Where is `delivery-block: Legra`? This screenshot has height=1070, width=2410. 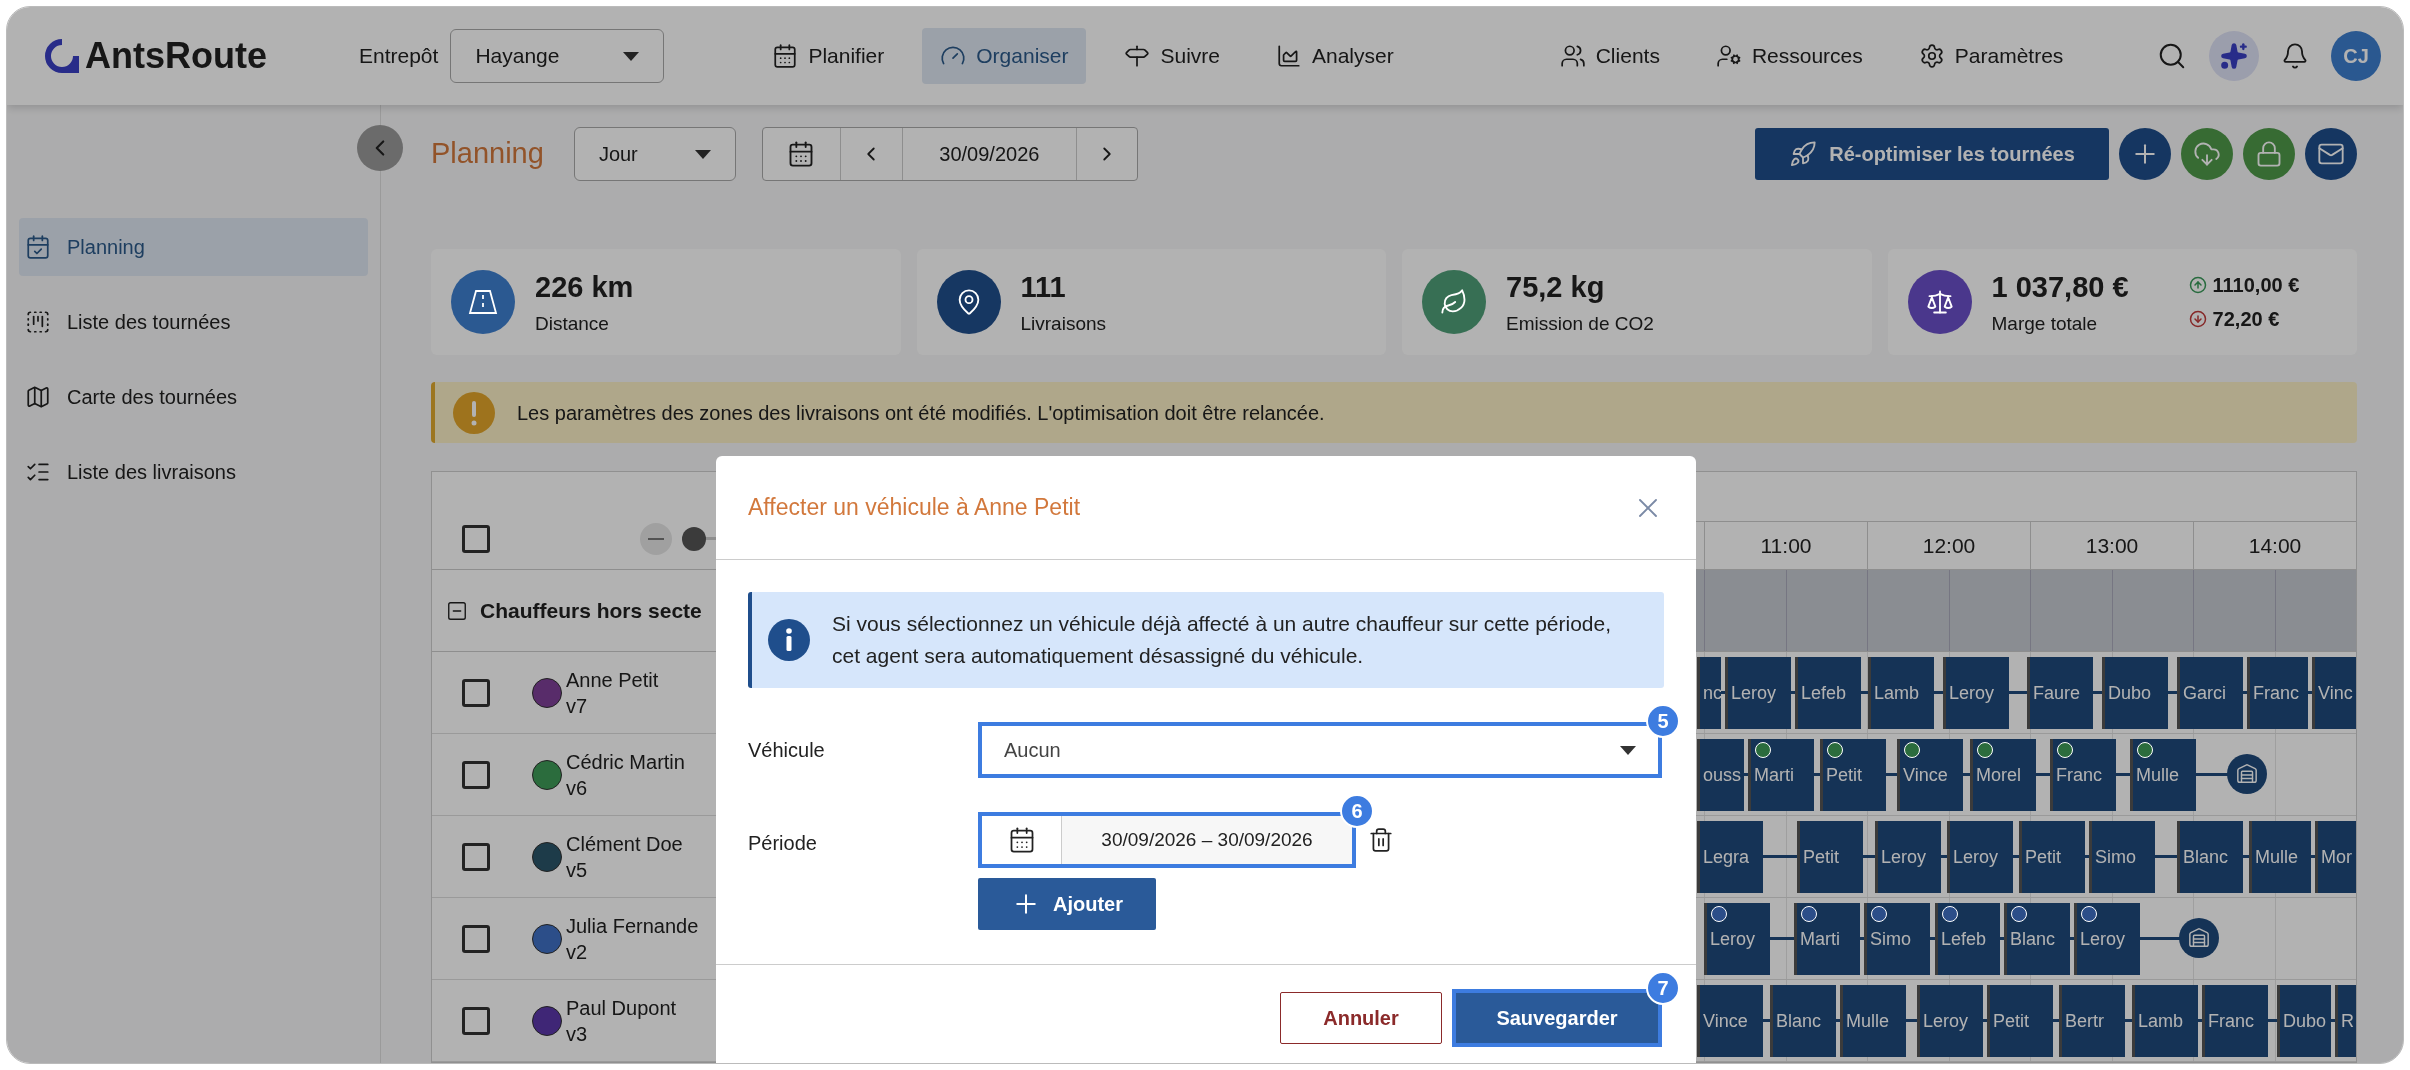 delivery-block: Legra is located at coordinates (1730, 857).